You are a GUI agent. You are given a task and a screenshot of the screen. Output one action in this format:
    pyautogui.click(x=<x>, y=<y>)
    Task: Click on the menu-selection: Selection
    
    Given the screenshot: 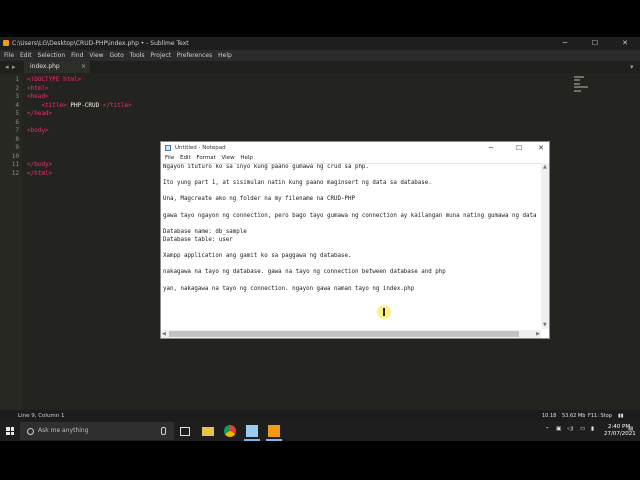 What is the action you would take?
    pyautogui.click(x=52, y=55)
    